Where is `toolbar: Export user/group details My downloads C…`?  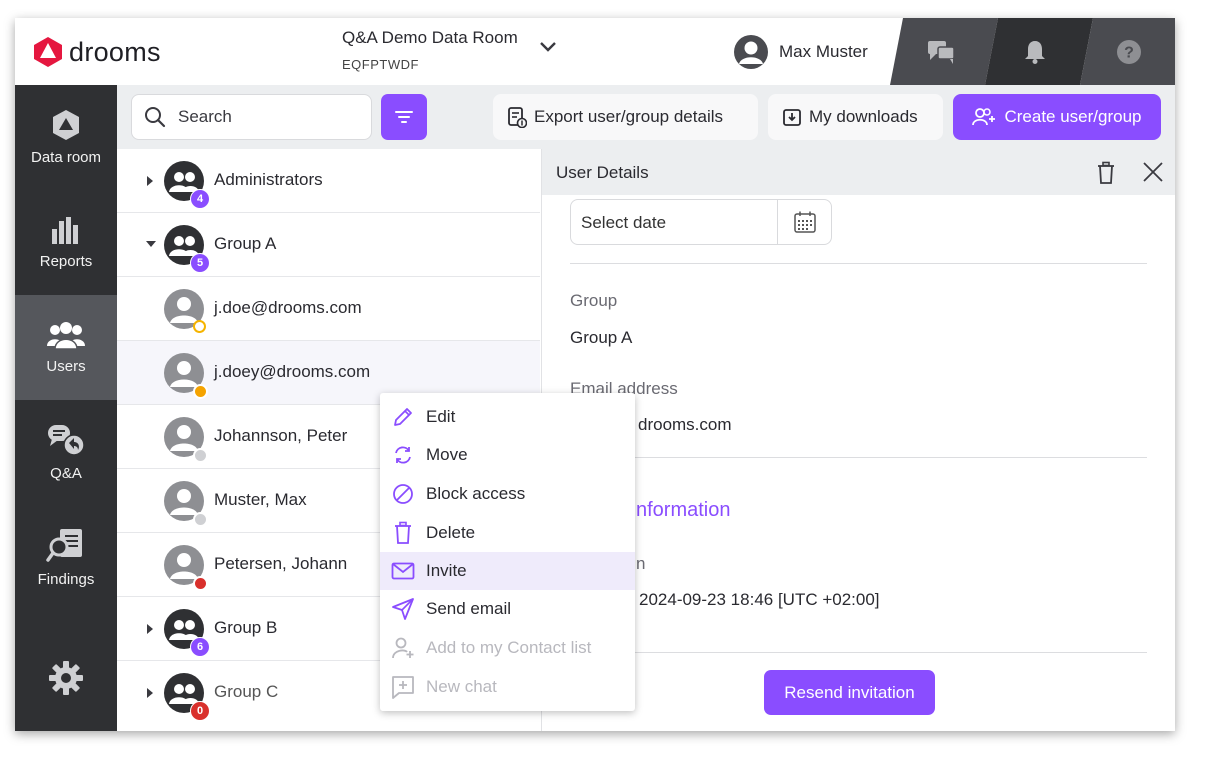
toolbar: Export user/group details My downloads C… is located at coordinates (646, 117).